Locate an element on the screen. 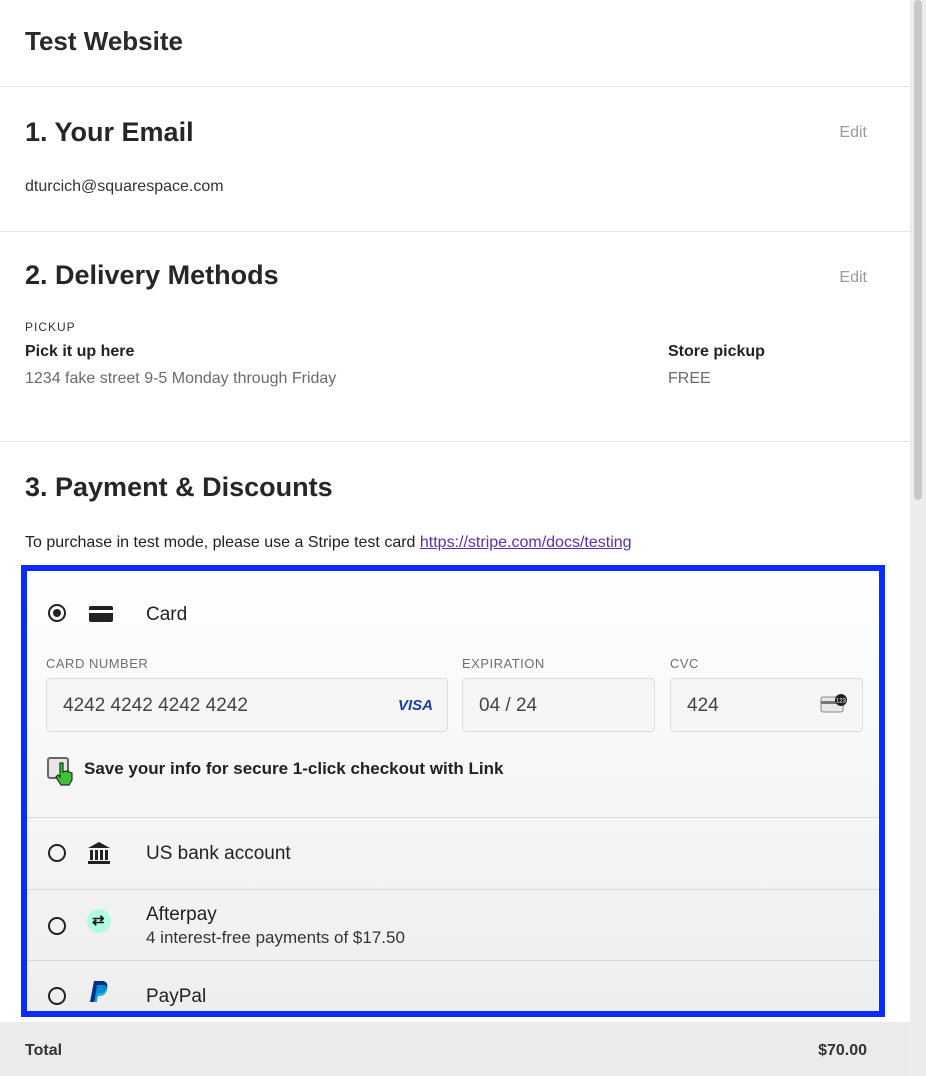 This screenshot has height=1076, width=926. cvc-value: 424 is located at coordinates (703, 705).